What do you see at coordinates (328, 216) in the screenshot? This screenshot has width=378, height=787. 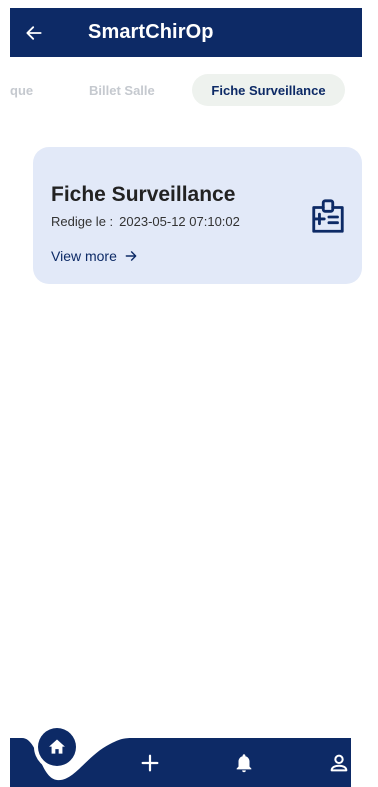 I see `medical-badge-icon` at bounding box center [328, 216].